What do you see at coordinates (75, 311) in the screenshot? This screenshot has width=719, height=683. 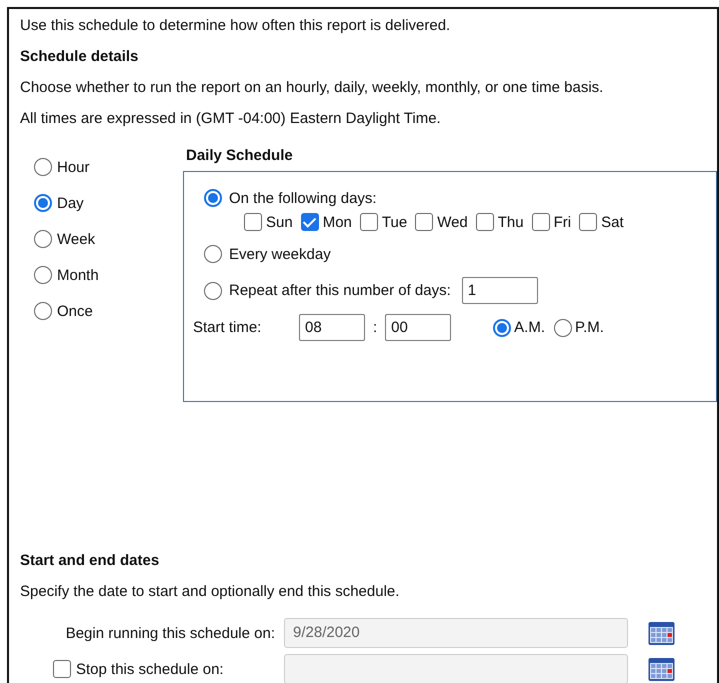 I see `radio-label: Once` at bounding box center [75, 311].